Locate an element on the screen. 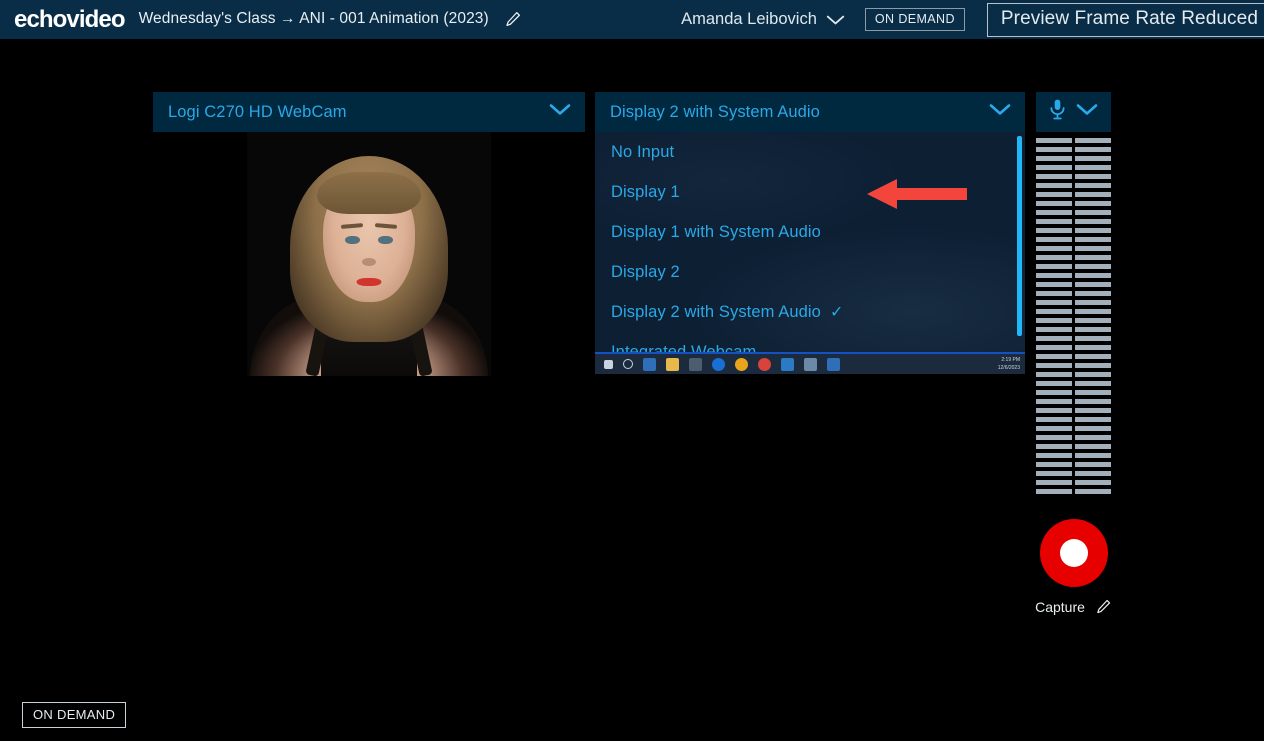 The image size is (1264, 741). capture-label-row: Capture is located at coordinates (1073, 606).